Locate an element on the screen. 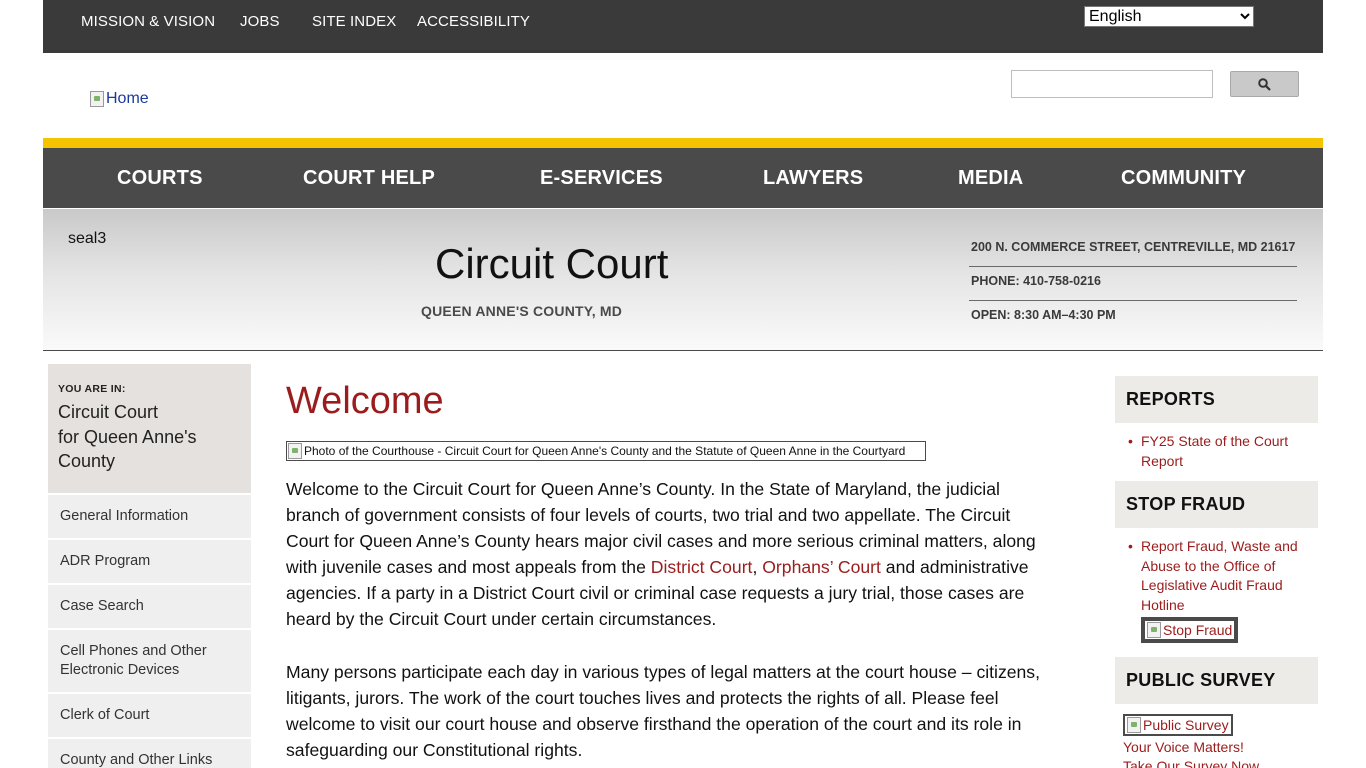 This screenshot has width=1366, height=768. current-section: Circuit Court for Queen Anne's County is located at coordinates (149, 437).